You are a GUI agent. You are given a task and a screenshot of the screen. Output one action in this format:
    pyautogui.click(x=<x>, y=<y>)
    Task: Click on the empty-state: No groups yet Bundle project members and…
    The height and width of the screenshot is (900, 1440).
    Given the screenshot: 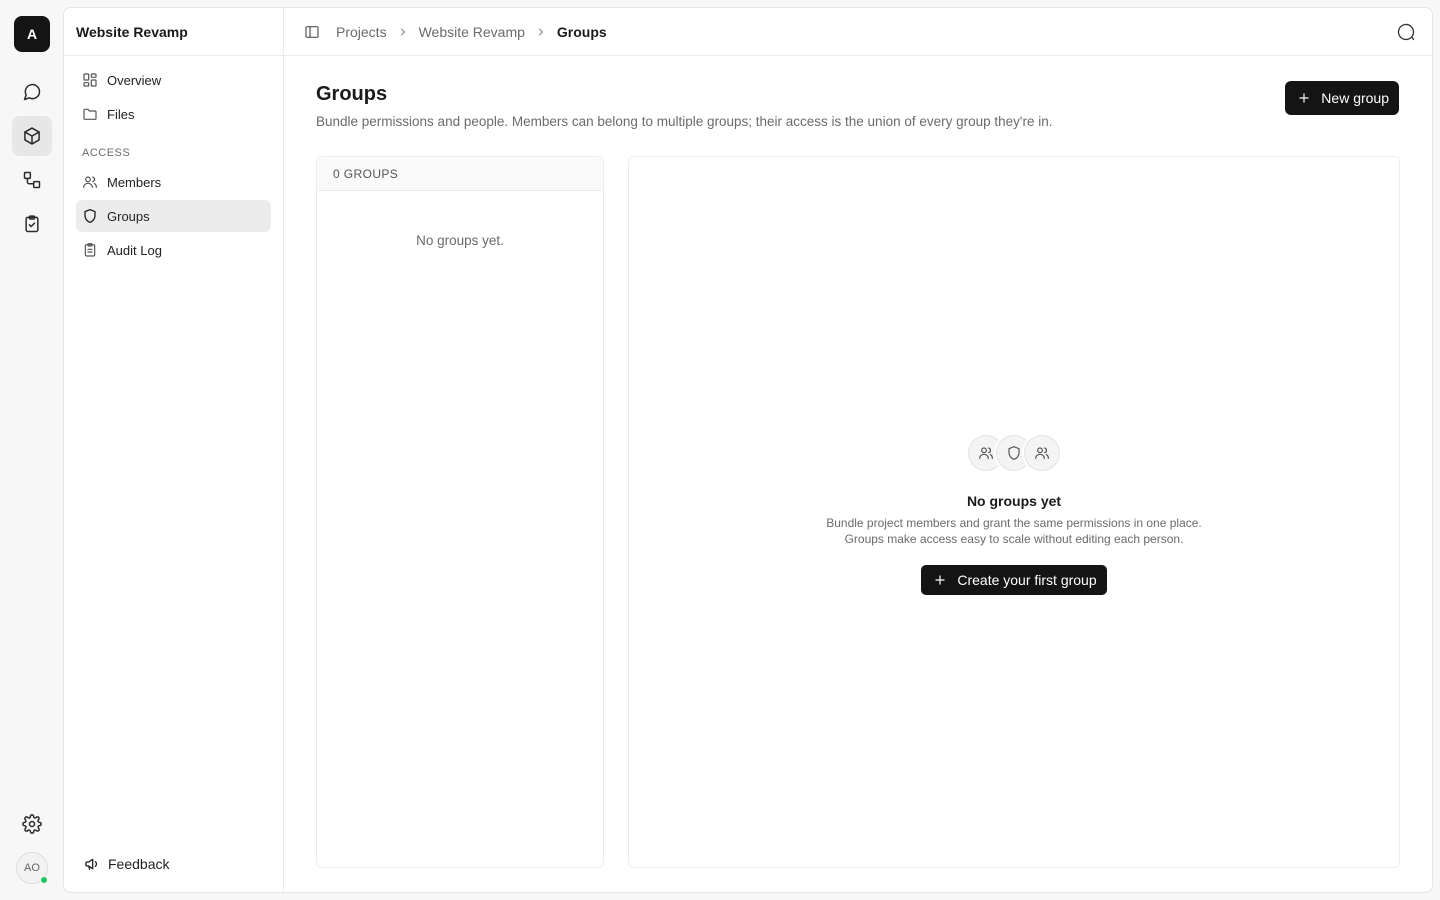 What is the action you would take?
    pyautogui.click(x=1014, y=515)
    